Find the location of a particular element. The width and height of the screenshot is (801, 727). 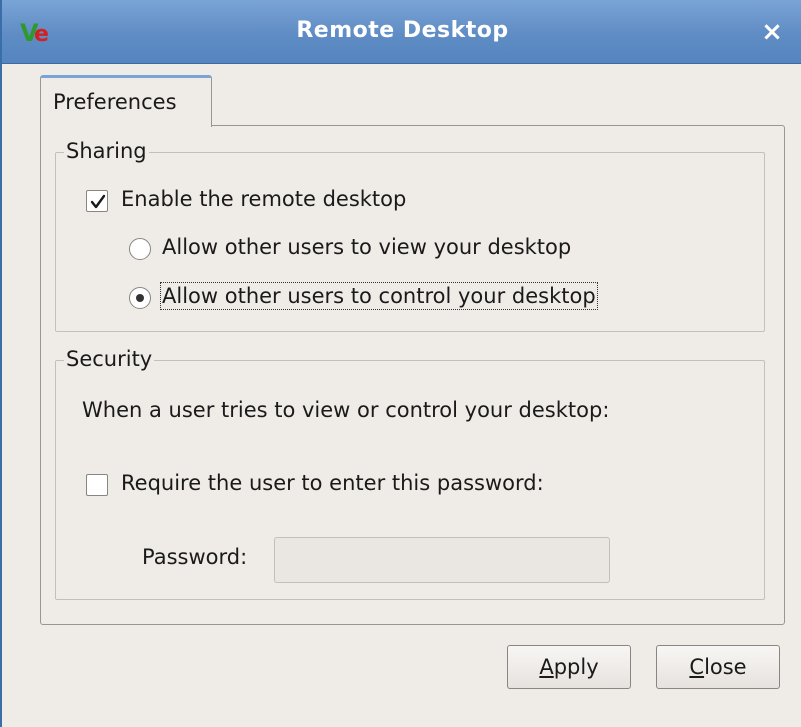

sharing-legend: Sharing is located at coordinates (106, 151).